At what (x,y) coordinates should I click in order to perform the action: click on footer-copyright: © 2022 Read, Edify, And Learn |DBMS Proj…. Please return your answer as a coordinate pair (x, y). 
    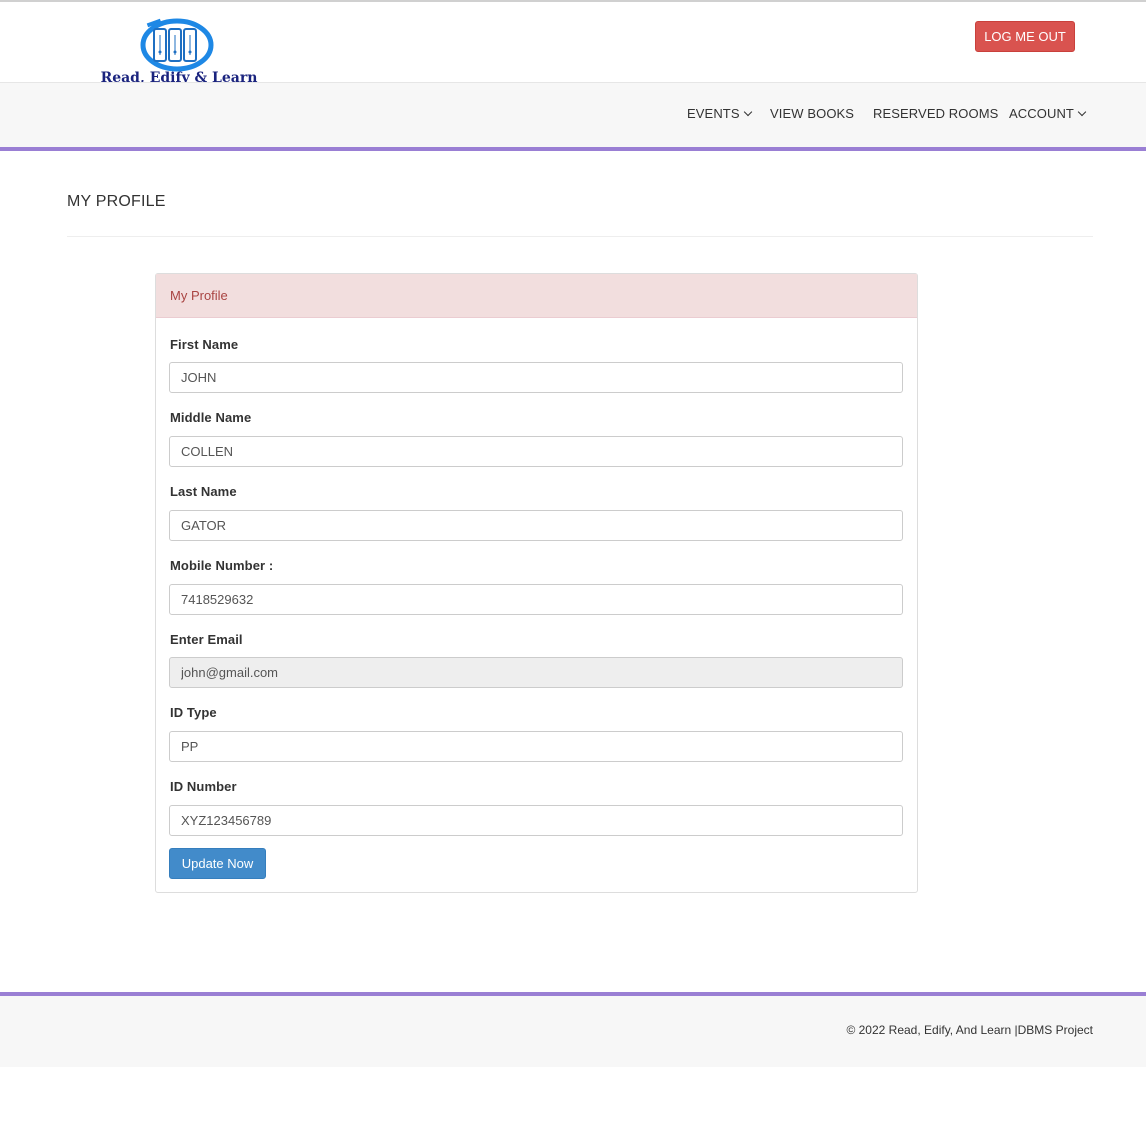
    Looking at the image, I should click on (969, 1030).